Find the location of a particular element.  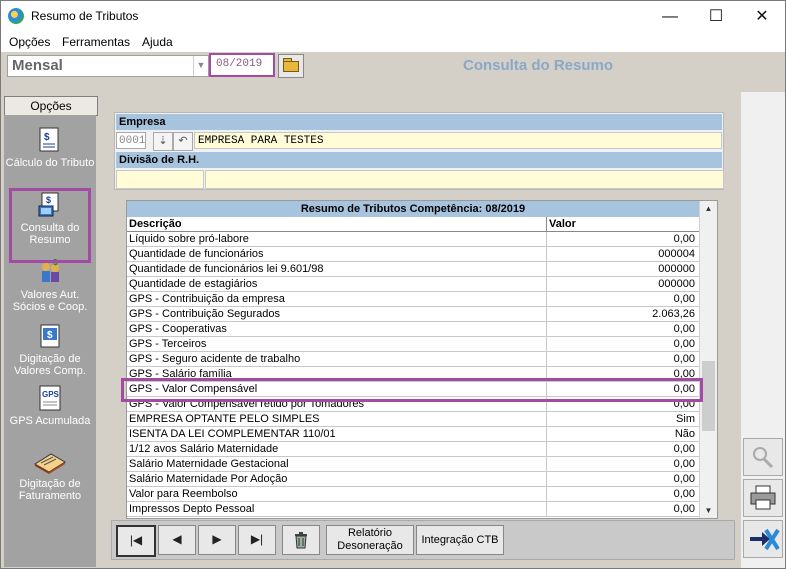

cell-descricao: Quantidade de estagiários is located at coordinates (193, 284).